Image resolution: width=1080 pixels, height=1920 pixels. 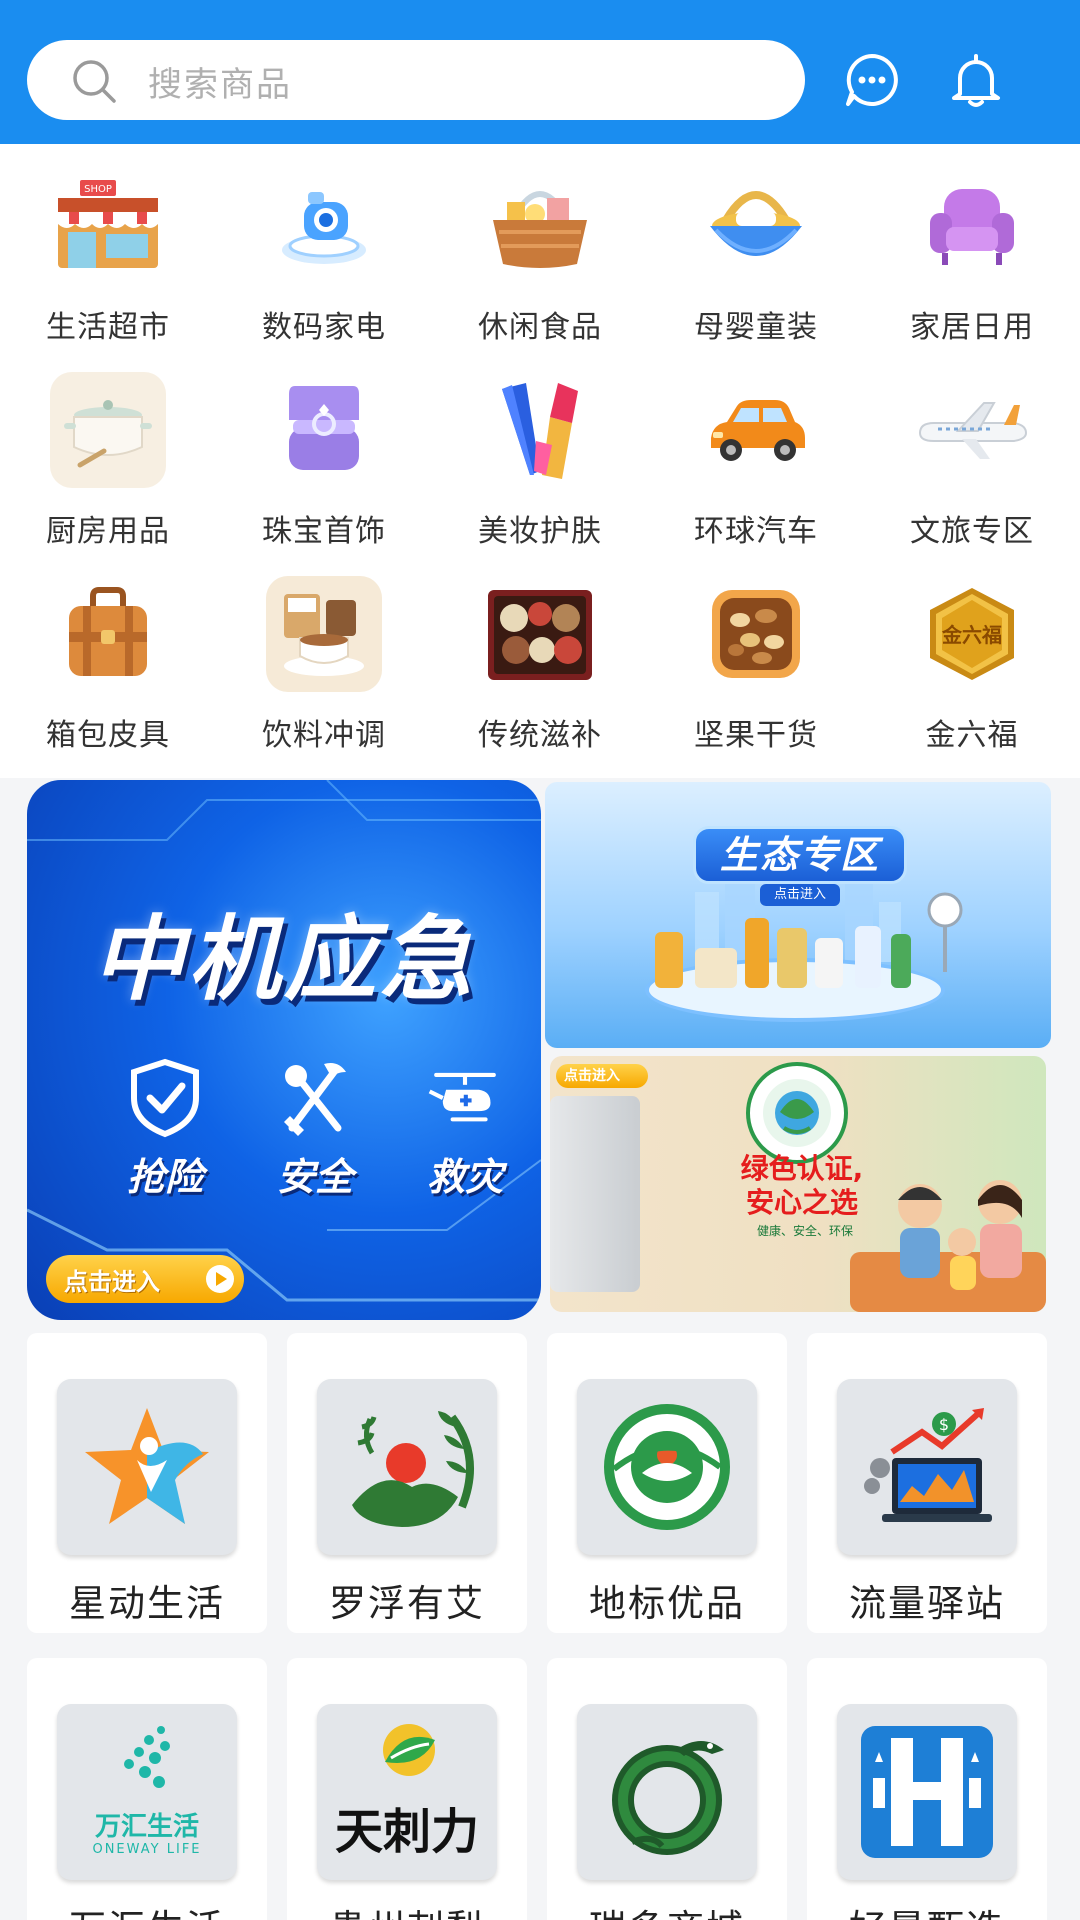 I want to click on category-item-digital: 数码家电, so click(x=324, y=246).